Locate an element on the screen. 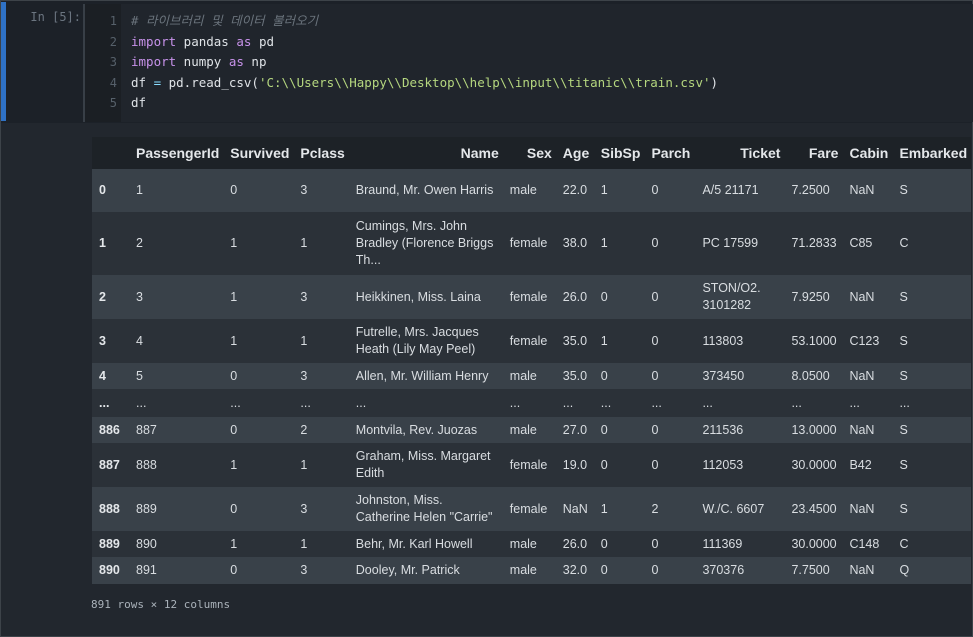  column-header: Cabin is located at coordinates (867, 153).